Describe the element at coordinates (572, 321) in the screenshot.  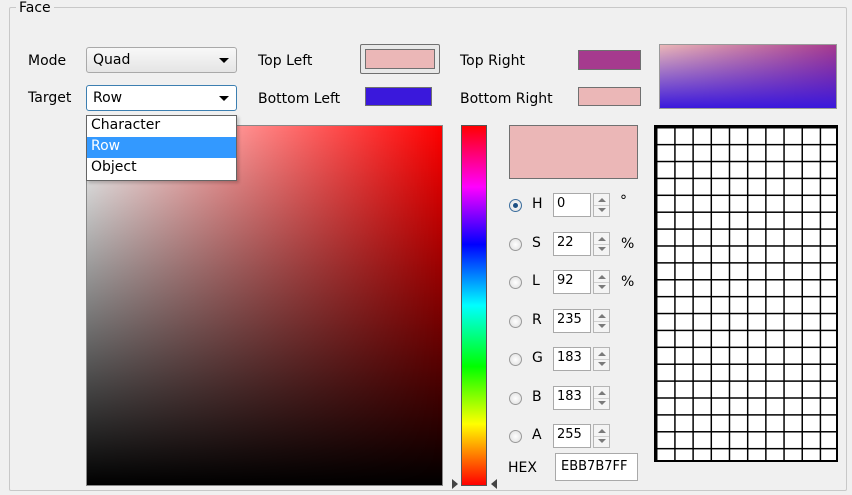
I see `channel-input-r: 235` at that location.